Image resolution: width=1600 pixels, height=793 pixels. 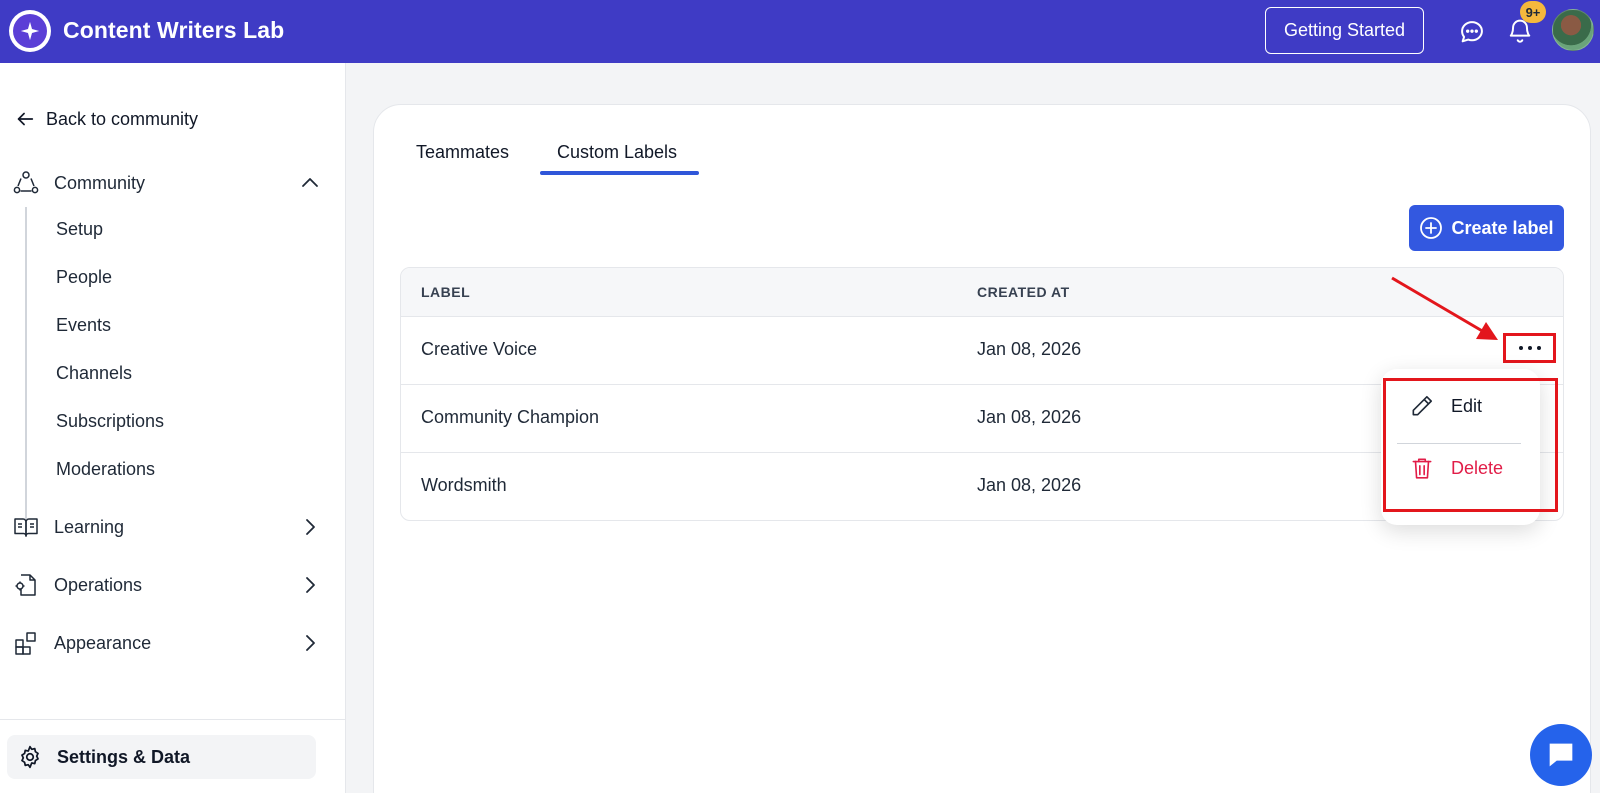 What do you see at coordinates (167, 183) in the screenshot?
I see `sidebar-item-community: Community` at bounding box center [167, 183].